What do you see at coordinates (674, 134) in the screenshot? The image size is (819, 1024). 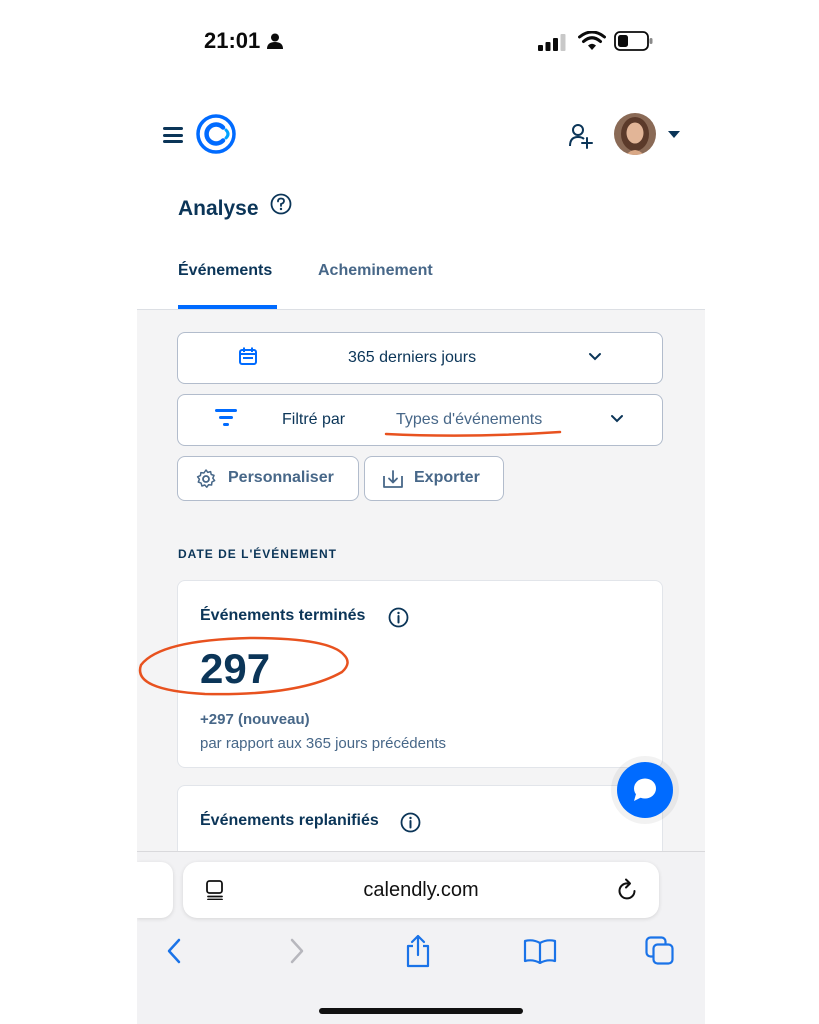 I see `account-menu-caret-icon` at bounding box center [674, 134].